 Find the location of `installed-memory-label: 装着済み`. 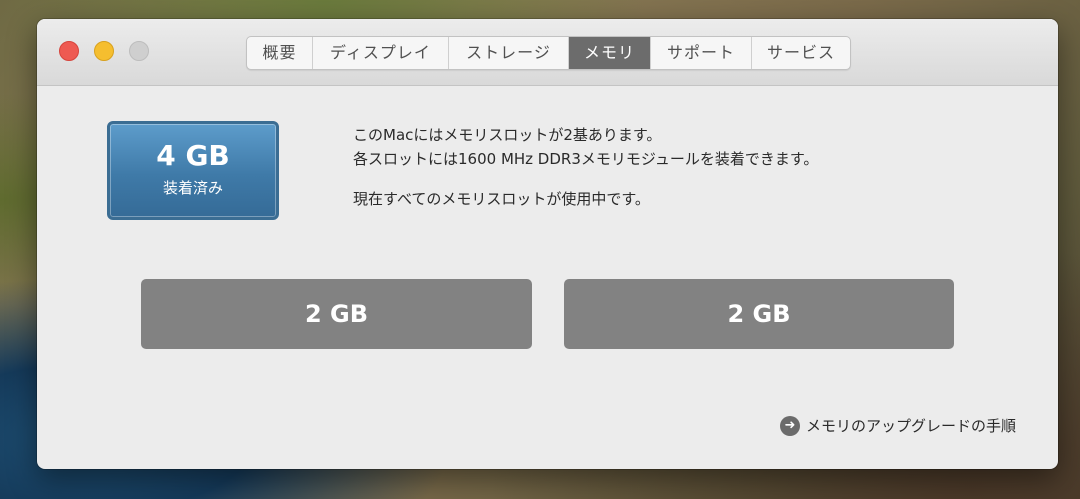

installed-memory-label: 装着済み is located at coordinates (192, 188).